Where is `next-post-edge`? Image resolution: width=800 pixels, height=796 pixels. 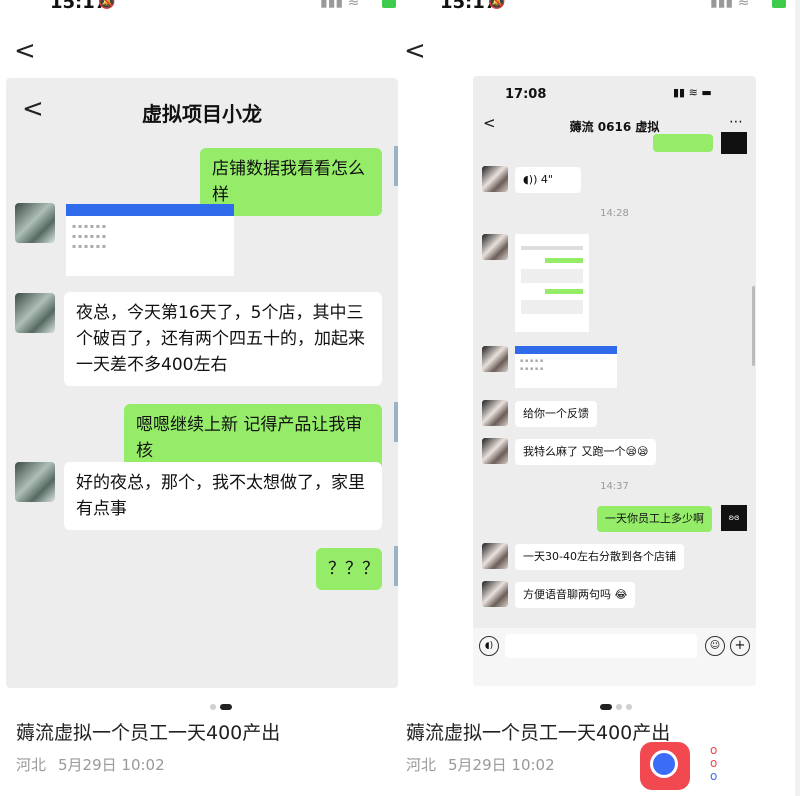 next-post-edge is located at coordinates (797, 398).